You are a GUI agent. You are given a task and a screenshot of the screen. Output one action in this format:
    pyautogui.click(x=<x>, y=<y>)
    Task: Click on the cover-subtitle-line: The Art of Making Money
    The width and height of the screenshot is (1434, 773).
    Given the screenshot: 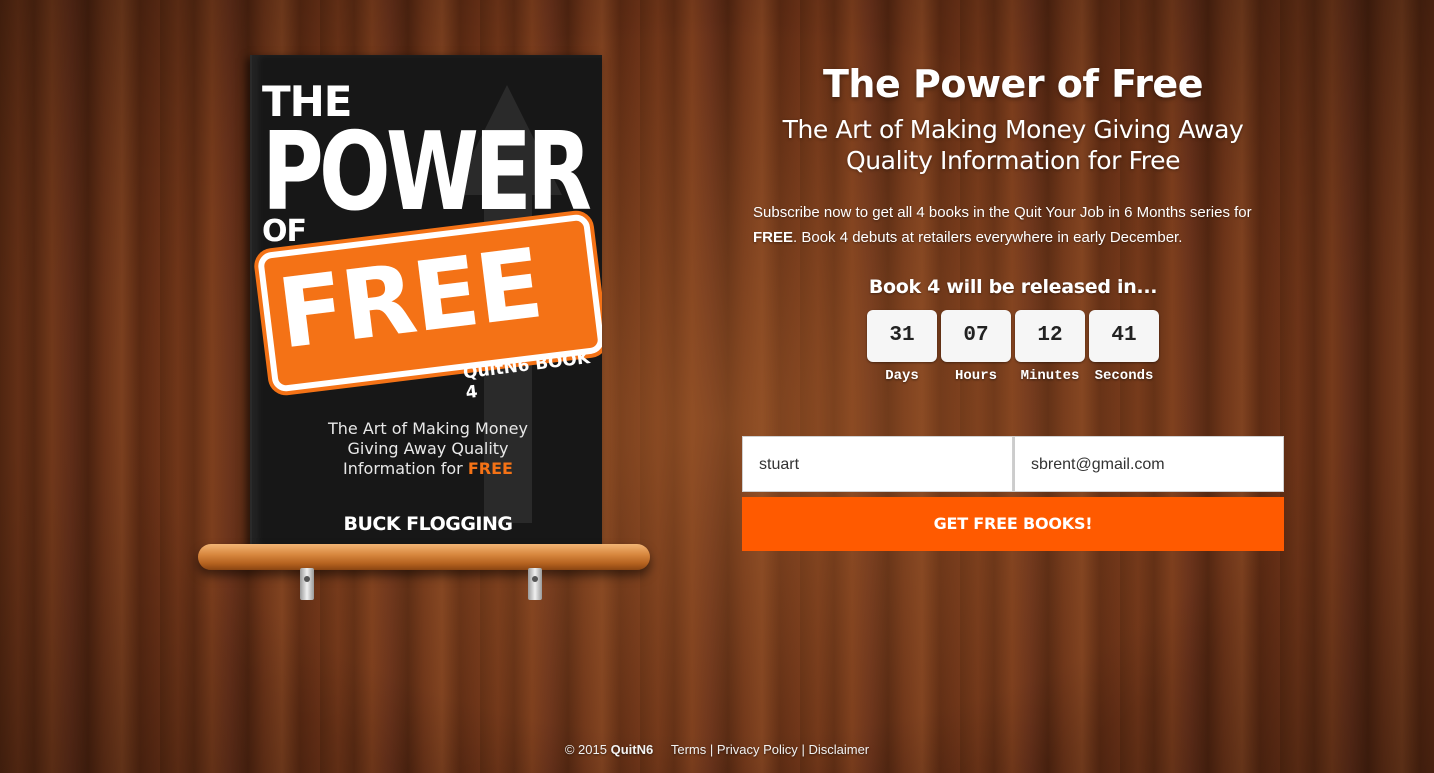 What is the action you would take?
    pyautogui.click(x=428, y=428)
    